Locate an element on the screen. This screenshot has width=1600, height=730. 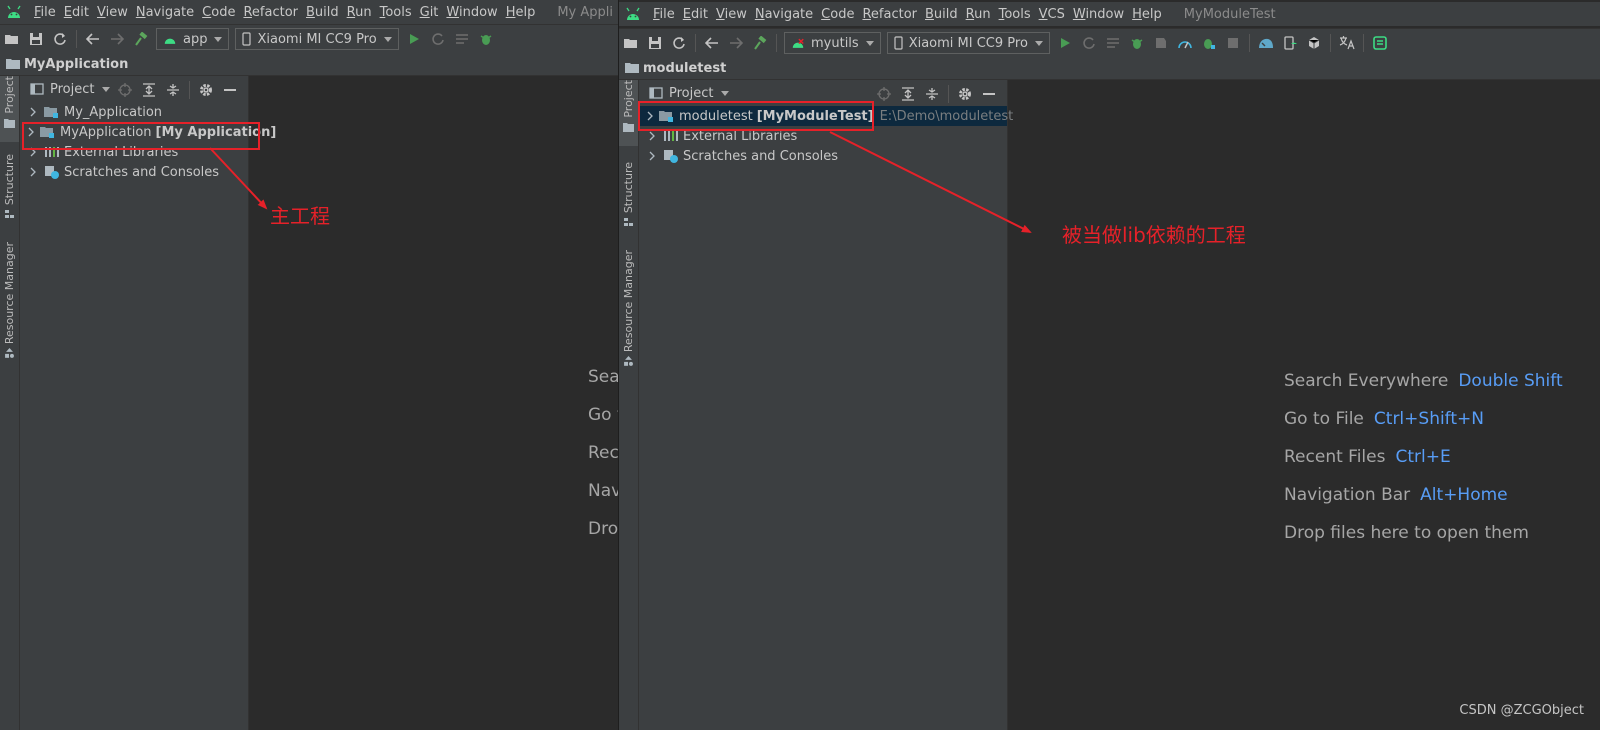
tree-item: My_Application is located at coordinates (134, 112).